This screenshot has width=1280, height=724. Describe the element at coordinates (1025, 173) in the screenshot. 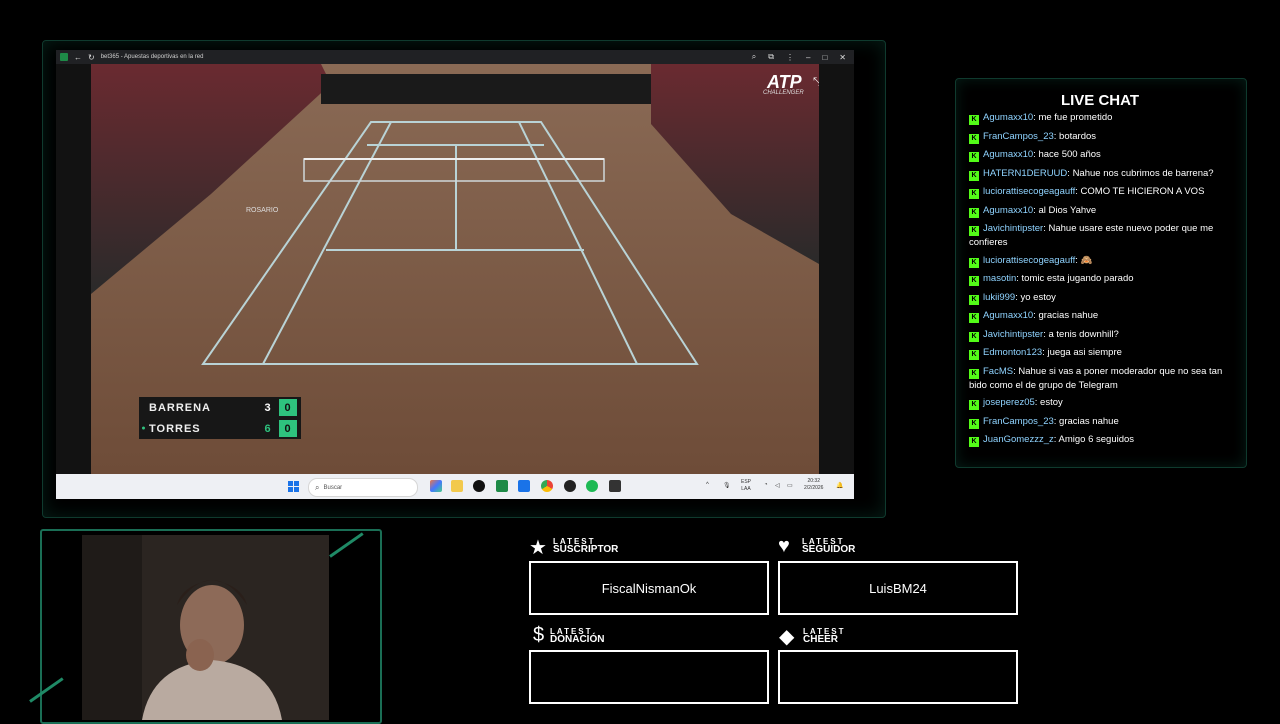

I see `chat-username: HATERN1DERUUD` at that location.